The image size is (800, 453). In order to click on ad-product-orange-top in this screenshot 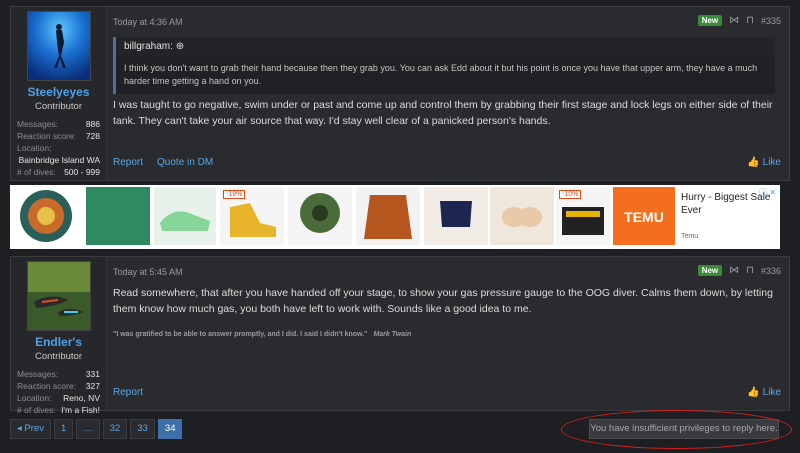, I will do `click(388, 216)`.